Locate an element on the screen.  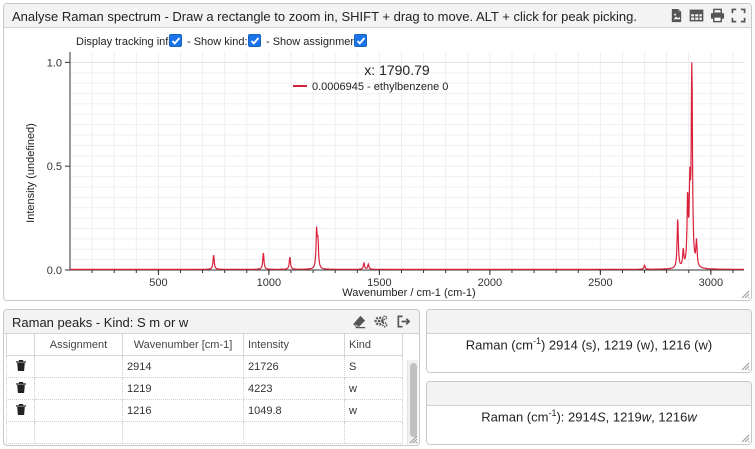
x-tick-label: 2500 is located at coordinates (600, 283).